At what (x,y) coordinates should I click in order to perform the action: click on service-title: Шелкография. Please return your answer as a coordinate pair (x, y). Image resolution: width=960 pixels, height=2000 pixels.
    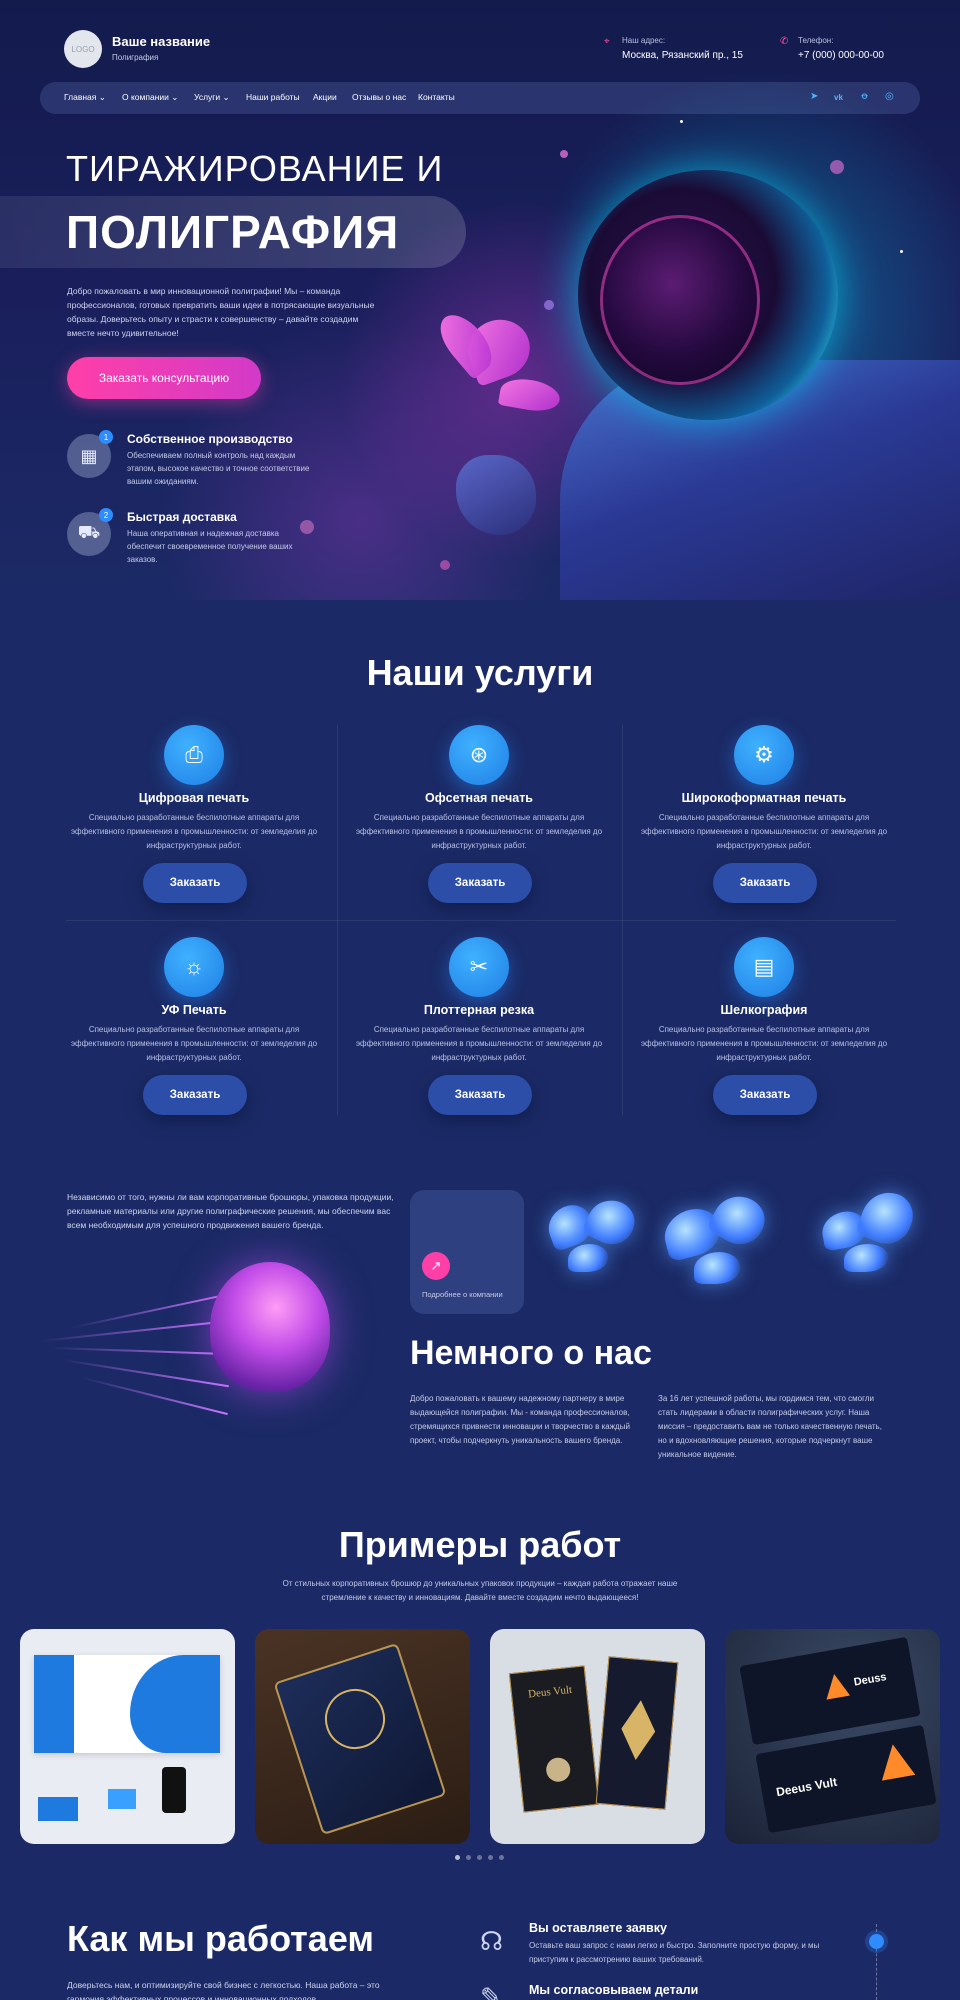
    Looking at the image, I should click on (764, 1010).